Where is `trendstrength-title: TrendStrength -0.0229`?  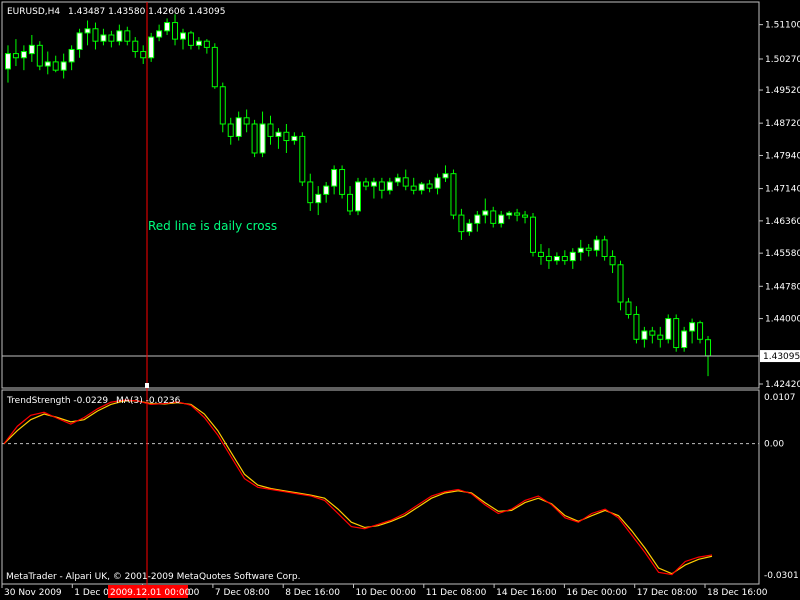 trendstrength-title: TrendStrength -0.0229 is located at coordinates (57, 401).